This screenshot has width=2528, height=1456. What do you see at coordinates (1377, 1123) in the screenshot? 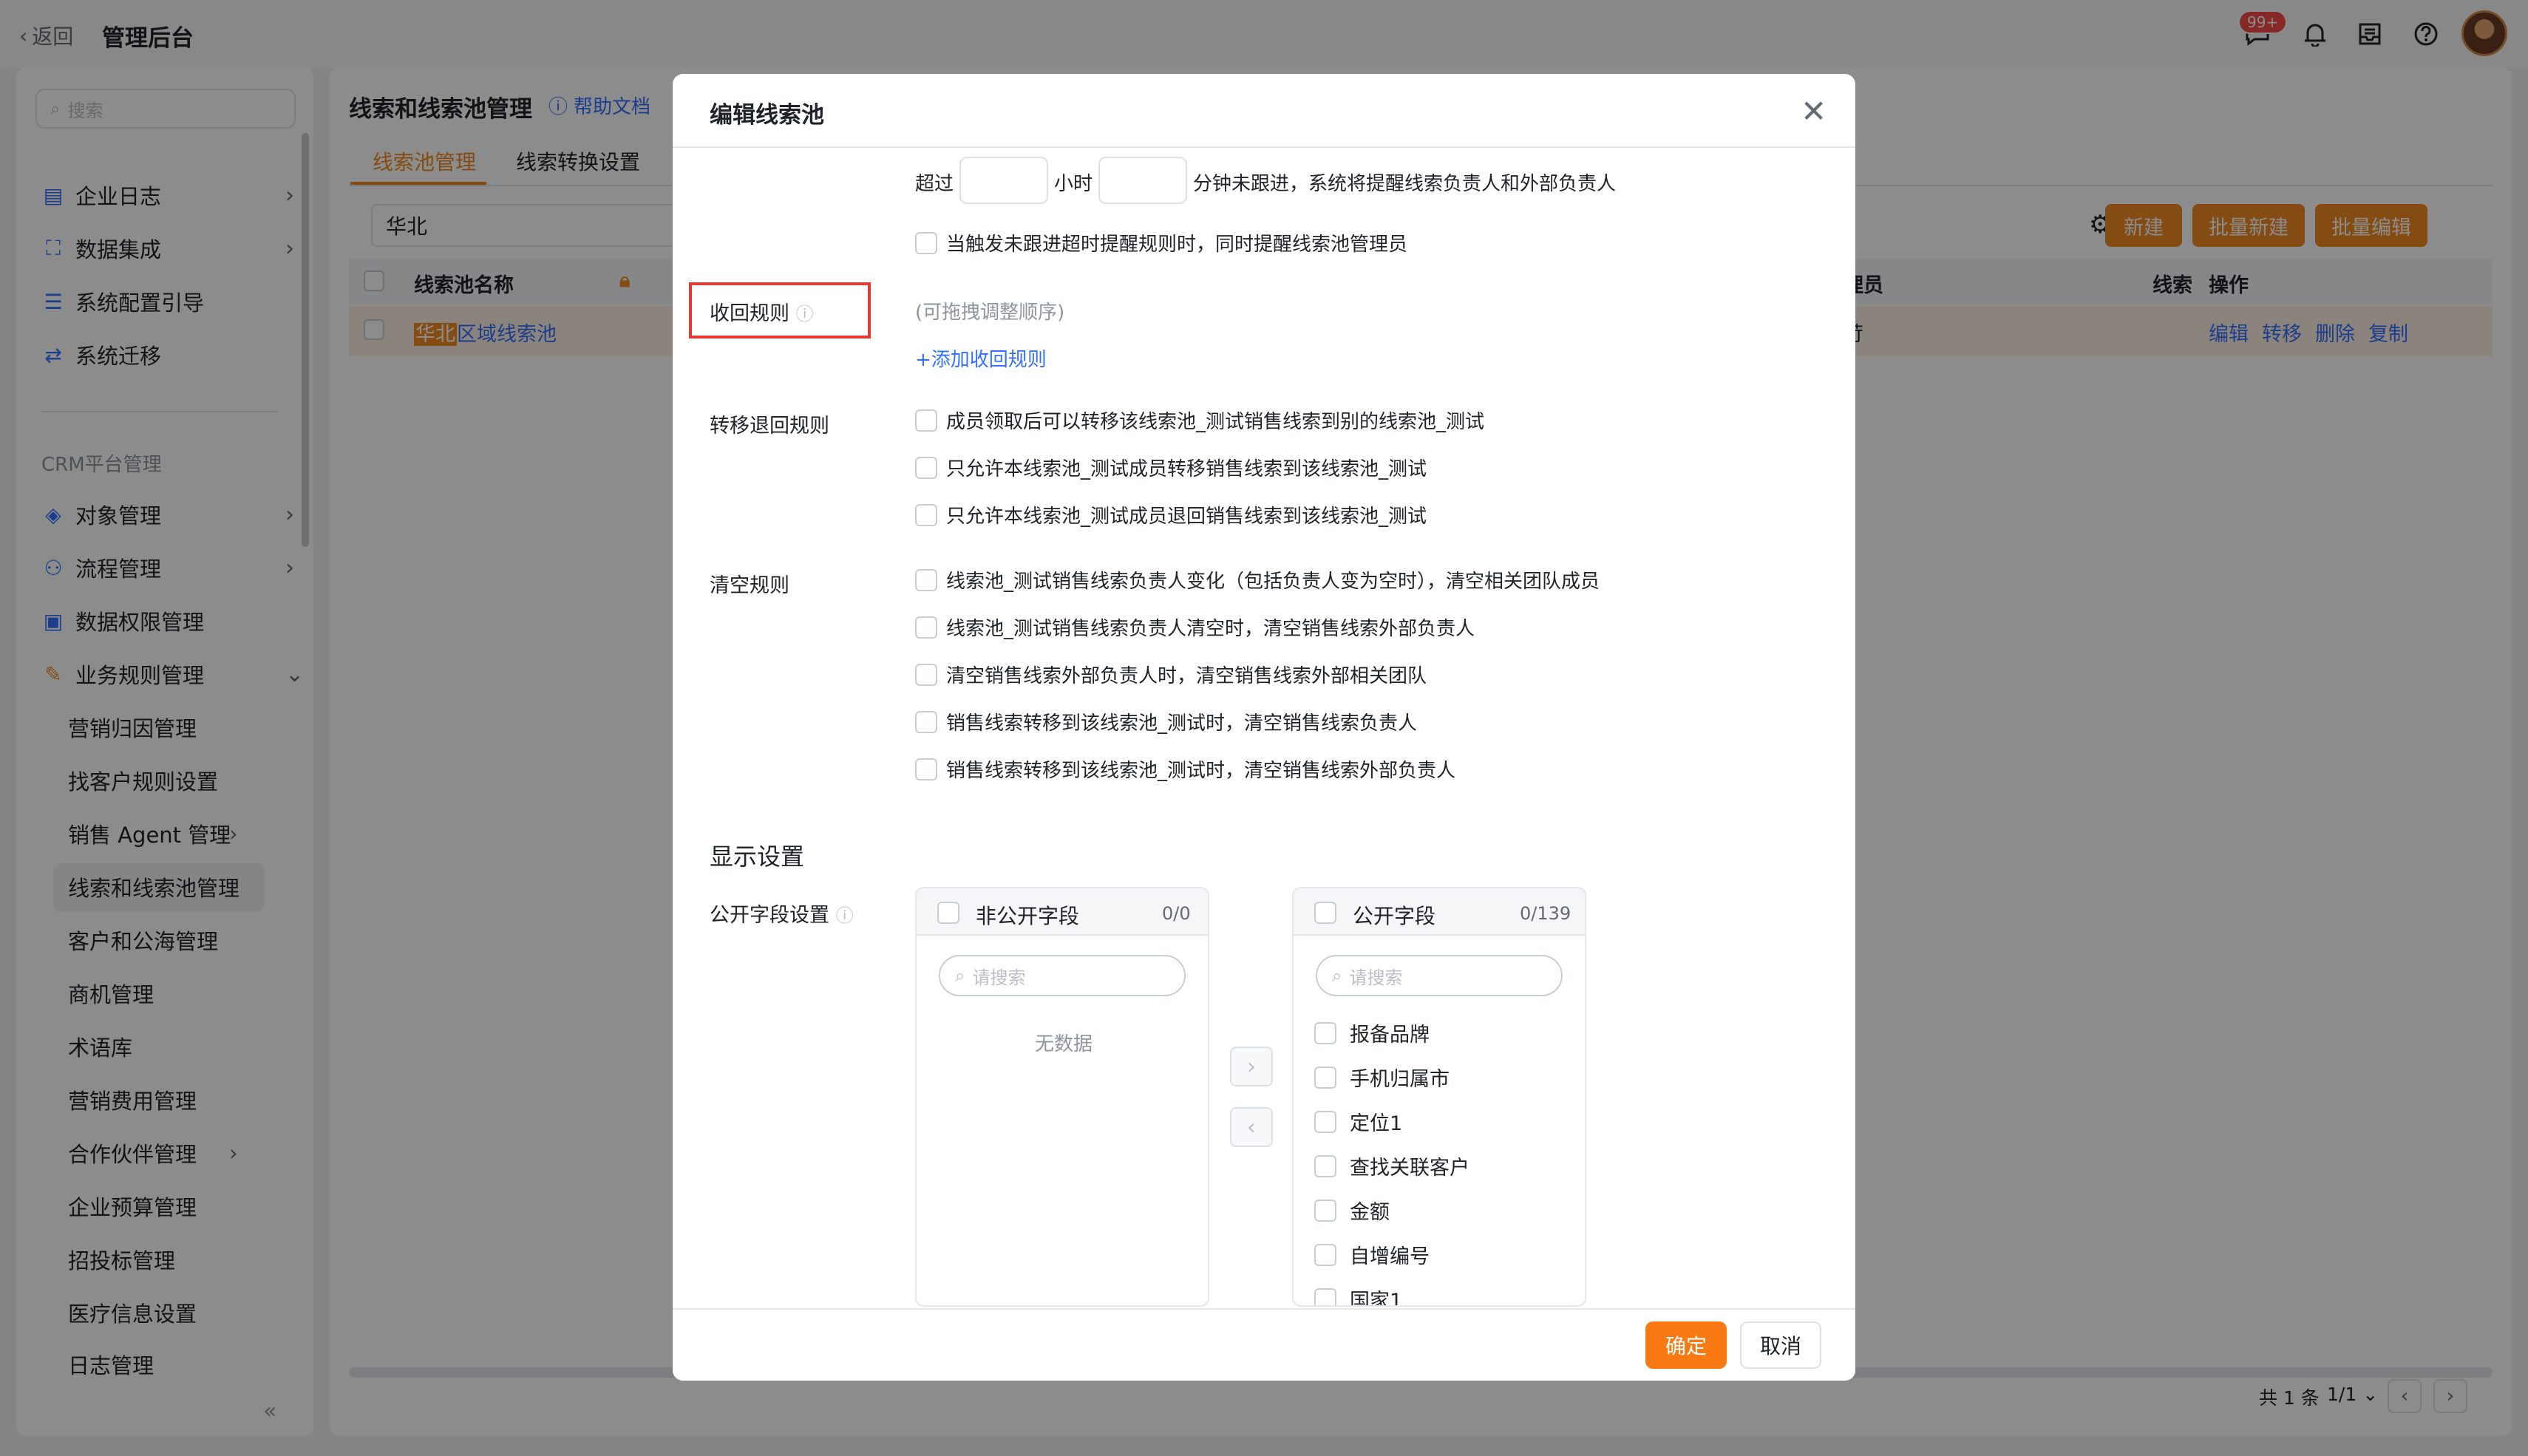
I see `item-label: 定位1` at bounding box center [1377, 1123].